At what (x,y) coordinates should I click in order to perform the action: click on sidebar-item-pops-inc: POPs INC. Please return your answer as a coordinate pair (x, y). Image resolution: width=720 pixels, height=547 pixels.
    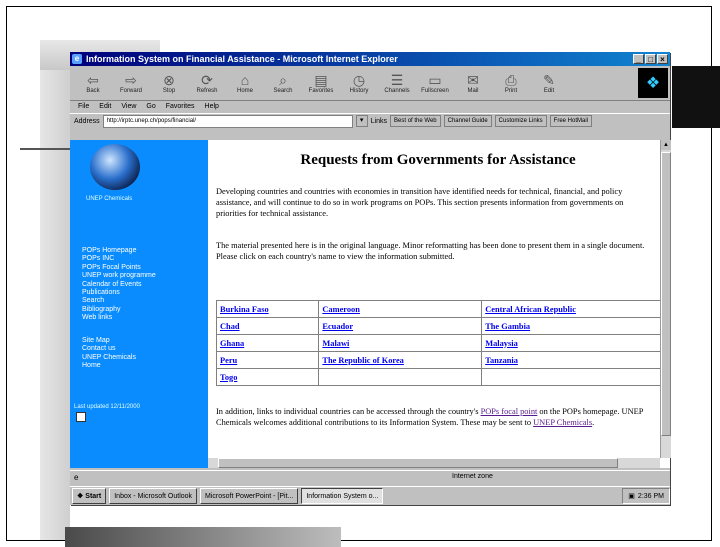
    Looking at the image, I should click on (119, 259).